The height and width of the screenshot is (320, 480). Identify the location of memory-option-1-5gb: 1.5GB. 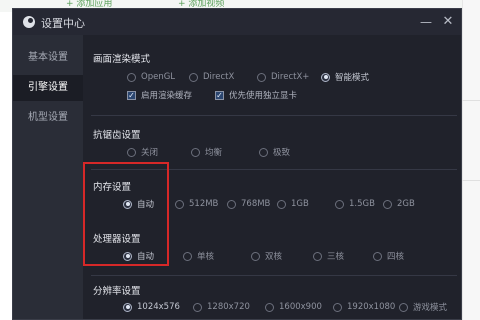
(355, 204).